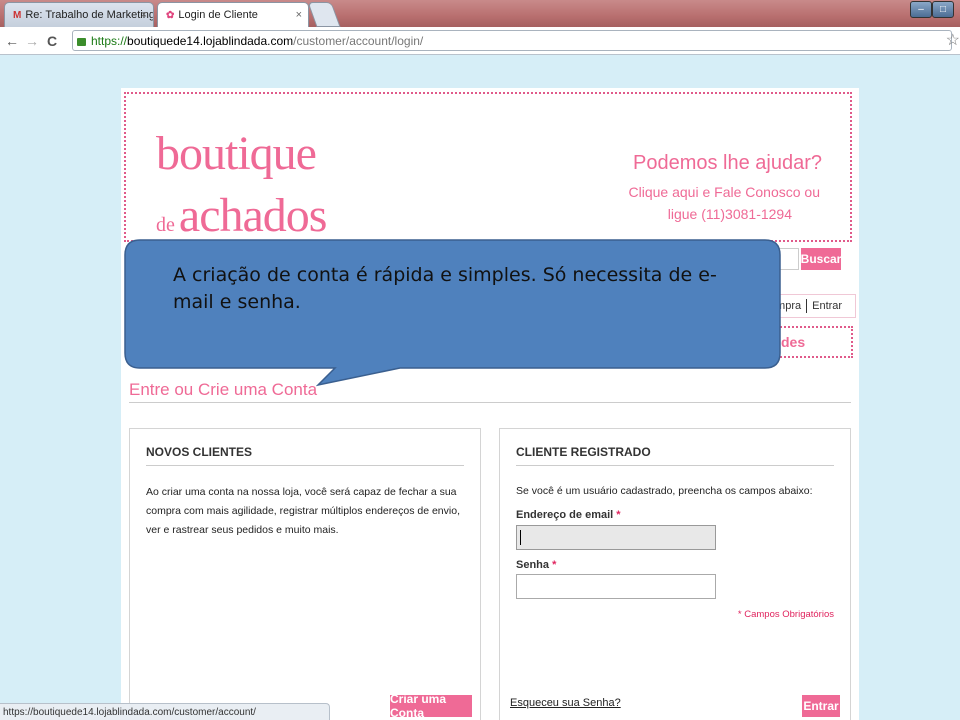 The image size is (960, 720). I want to click on email-field, so click(616, 537).